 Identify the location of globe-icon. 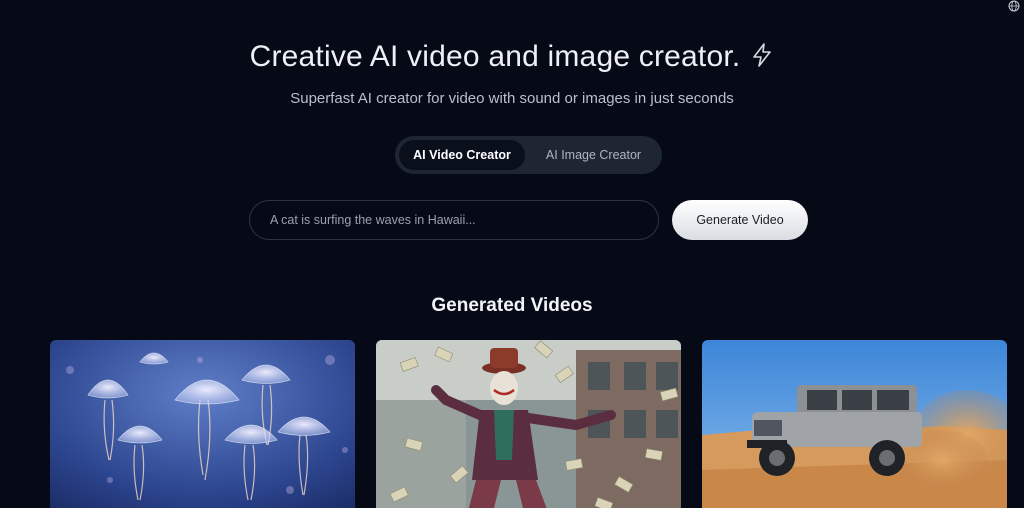
(1014, 6).